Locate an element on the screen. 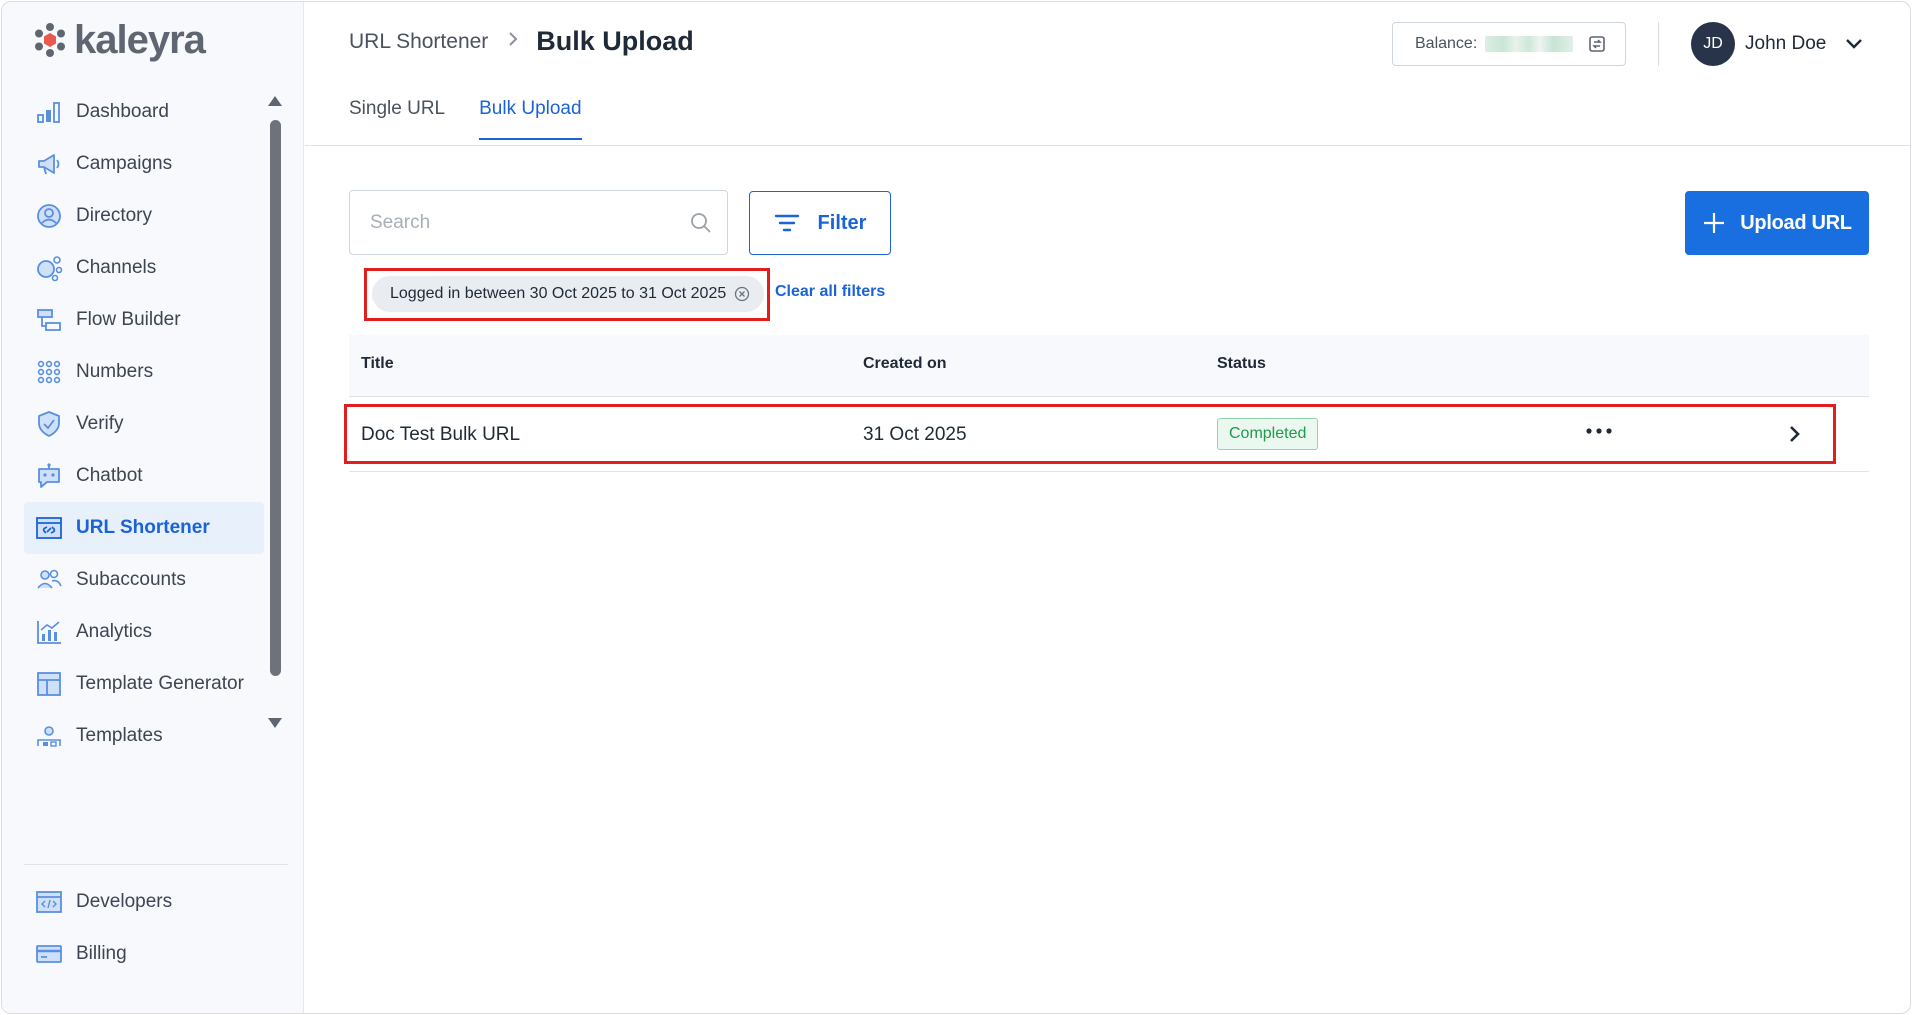  shield-check-icon is located at coordinates (49, 424).